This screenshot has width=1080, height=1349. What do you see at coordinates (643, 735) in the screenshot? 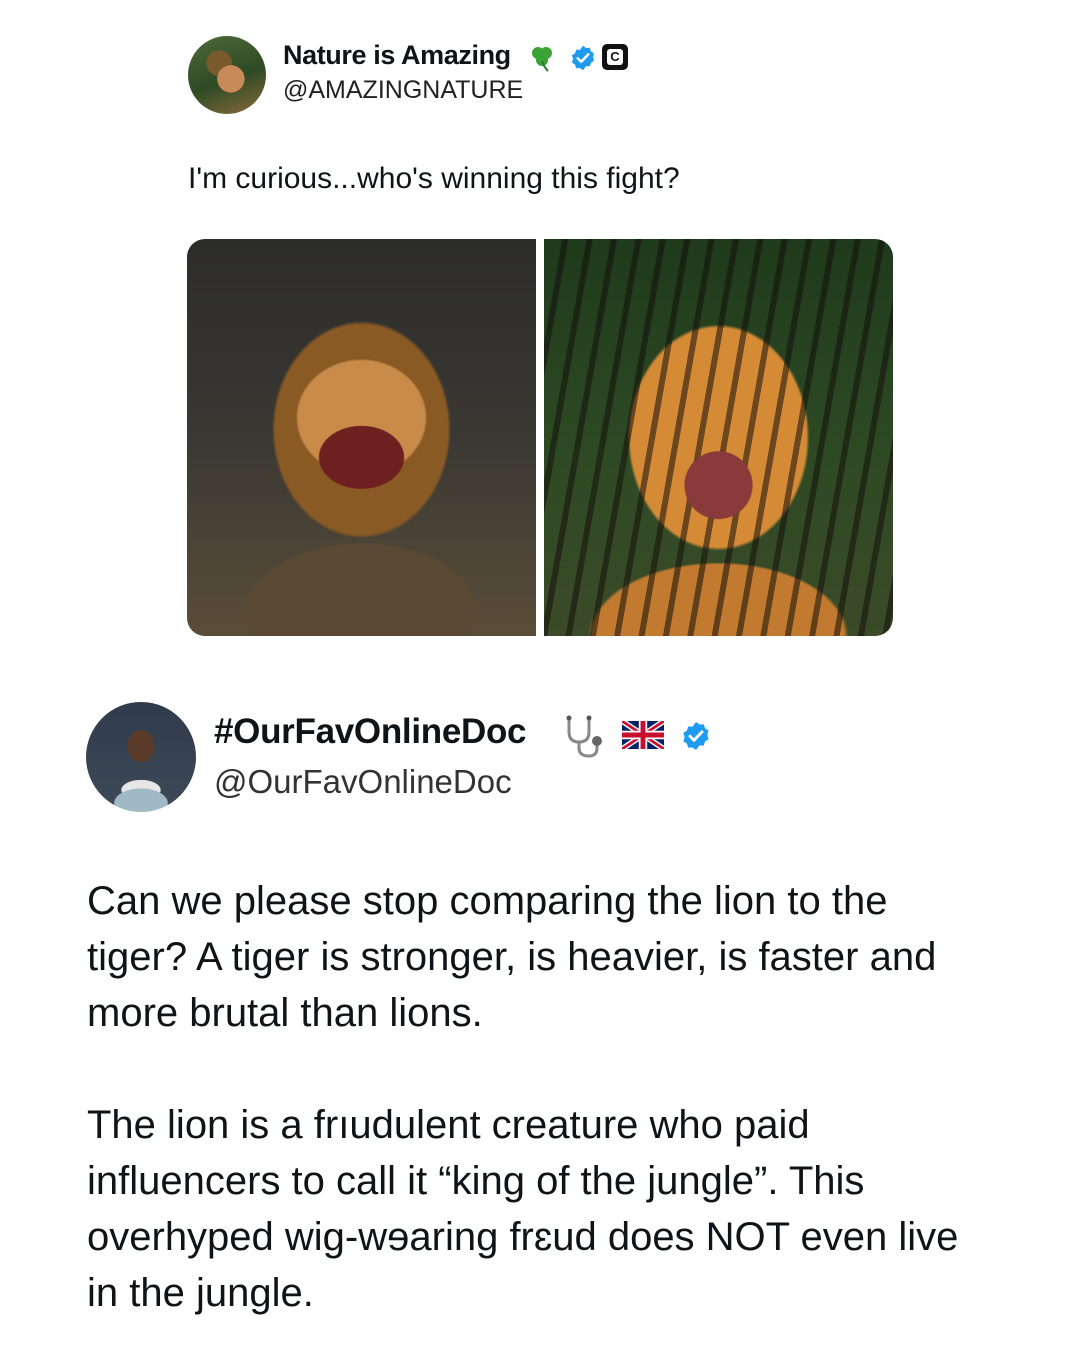
I see `uk-flag-icon` at bounding box center [643, 735].